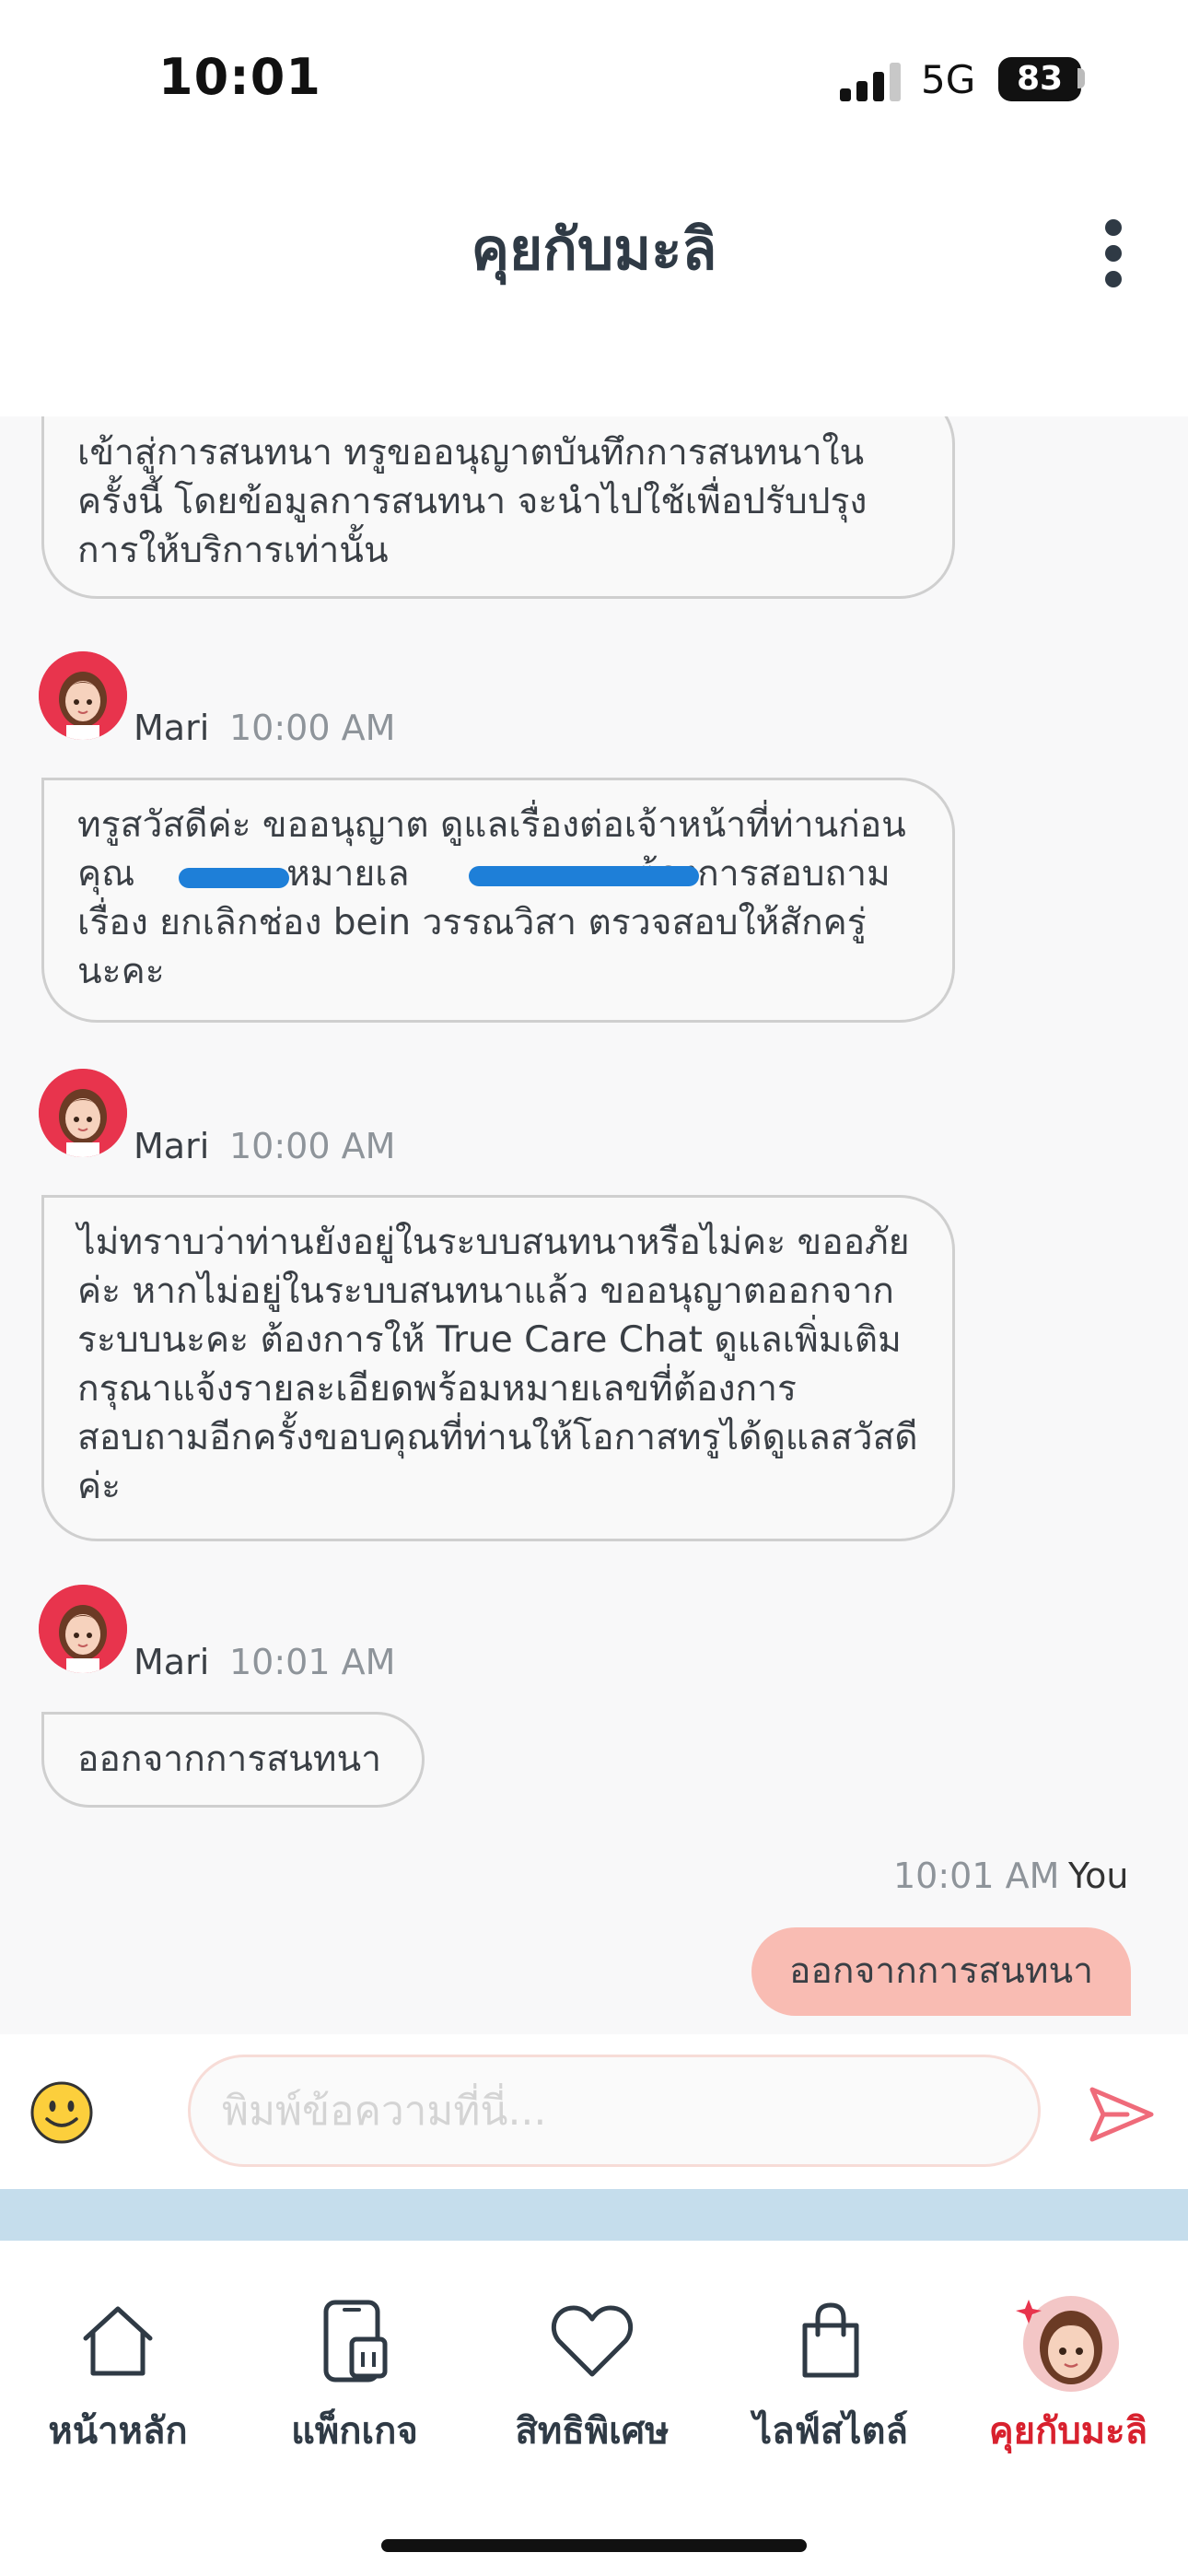 This screenshot has height=2576, width=1188. What do you see at coordinates (118, 2341) in the screenshot?
I see `home-icon` at bounding box center [118, 2341].